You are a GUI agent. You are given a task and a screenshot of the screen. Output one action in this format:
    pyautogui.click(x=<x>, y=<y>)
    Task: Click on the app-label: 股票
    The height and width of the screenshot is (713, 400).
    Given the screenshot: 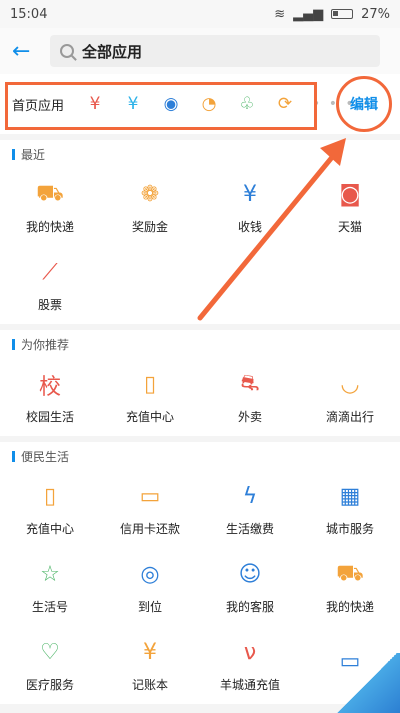 What is the action you would take?
    pyautogui.click(x=49, y=304)
    